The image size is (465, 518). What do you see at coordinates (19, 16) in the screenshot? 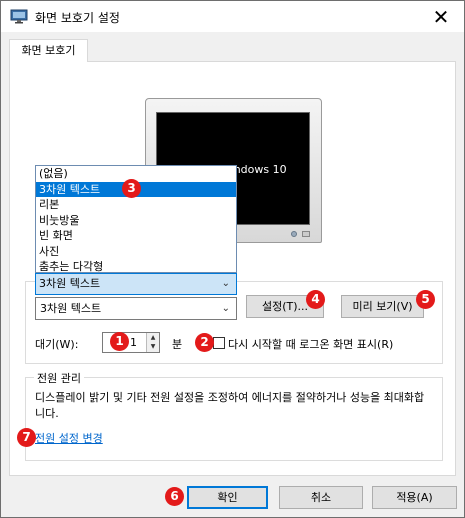
I see `display-settings-icon` at bounding box center [19, 16].